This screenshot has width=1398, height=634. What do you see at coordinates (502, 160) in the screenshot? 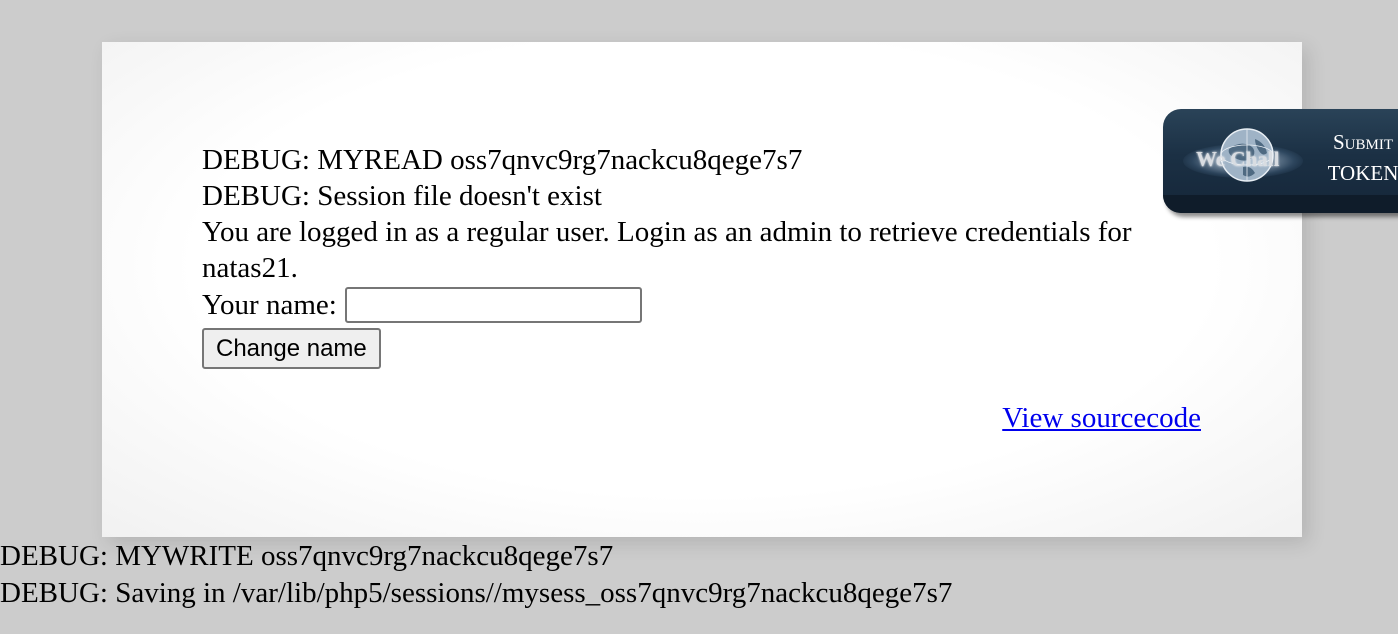
I see `debug-read-line: DEBUG: MYREAD oss7qnvc9rg7nackcu8qege7s7` at bounding box center [502, 160].